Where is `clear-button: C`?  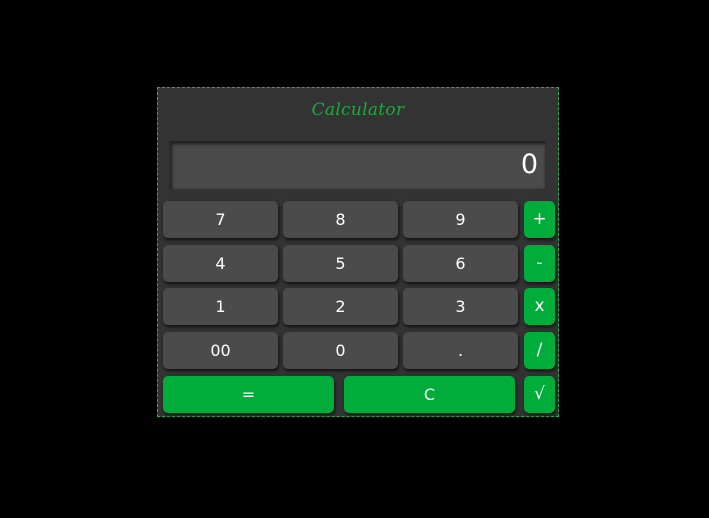
clear-button: C is located at coordinates (429, 394).